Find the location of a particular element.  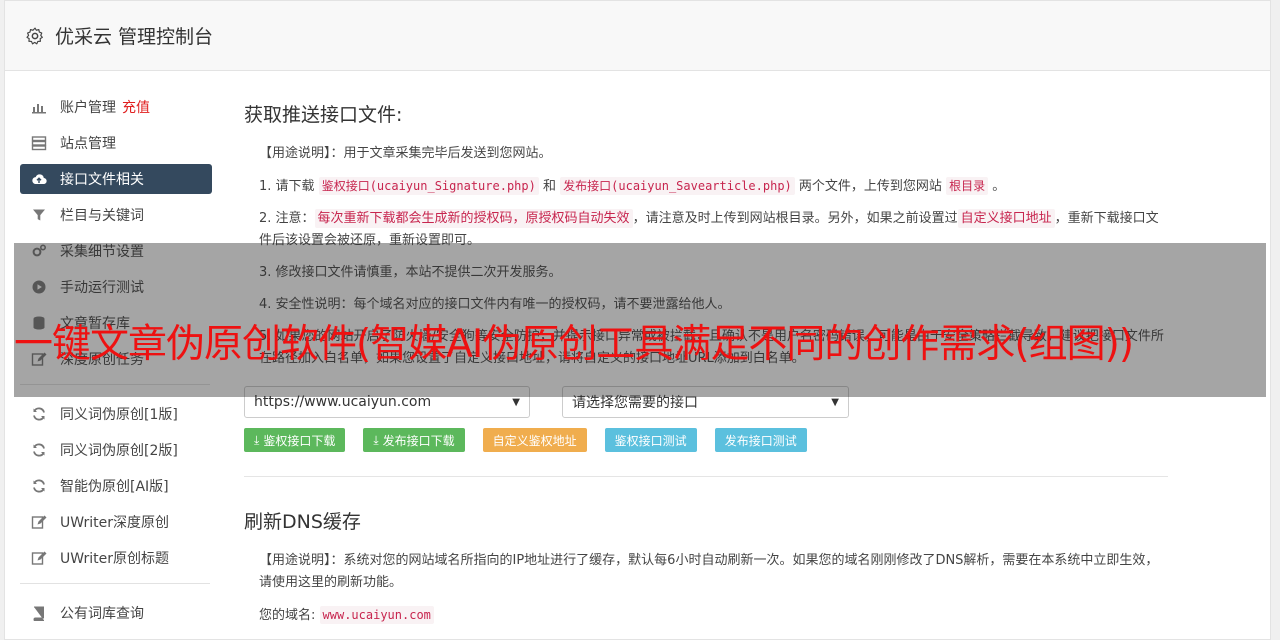

step-text: 2. 注意： is located at coordinates (287, 218).